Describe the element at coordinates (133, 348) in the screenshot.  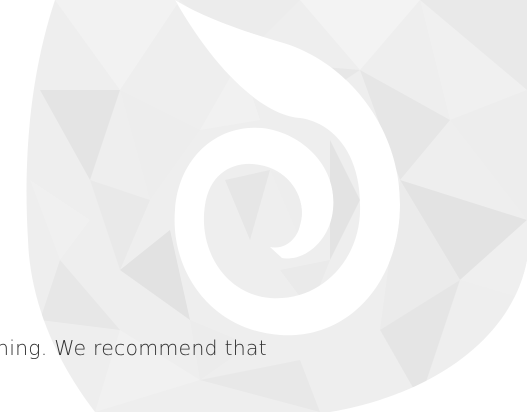
I see `notice-text: ning. We recommend that` at that location.